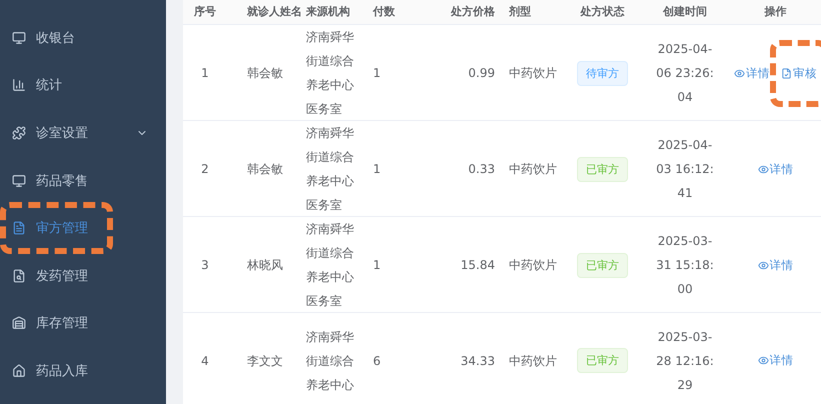  Describe the element at coordinates (685, 73) in the screenshot. I see `table-cell-text: 2025-04-06 23:26:04` at that location.